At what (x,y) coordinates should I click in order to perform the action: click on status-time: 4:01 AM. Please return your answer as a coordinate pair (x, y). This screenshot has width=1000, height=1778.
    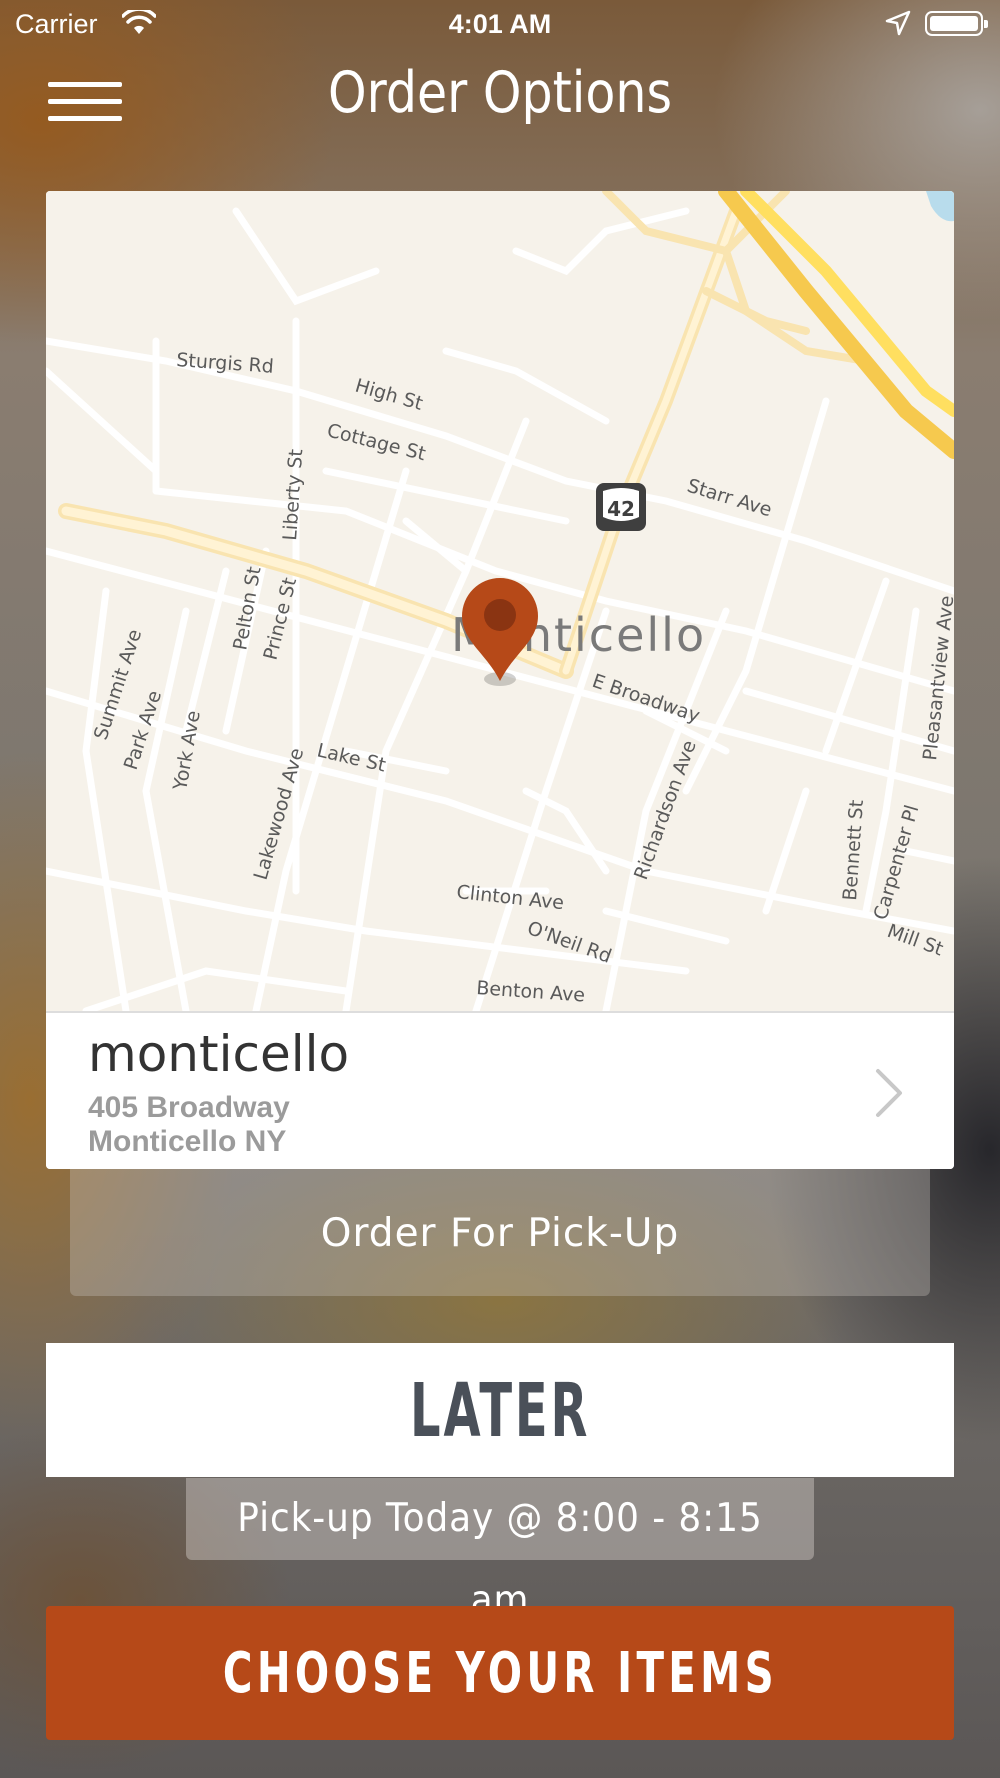
    Looking at the image, I should click on (500, 24).